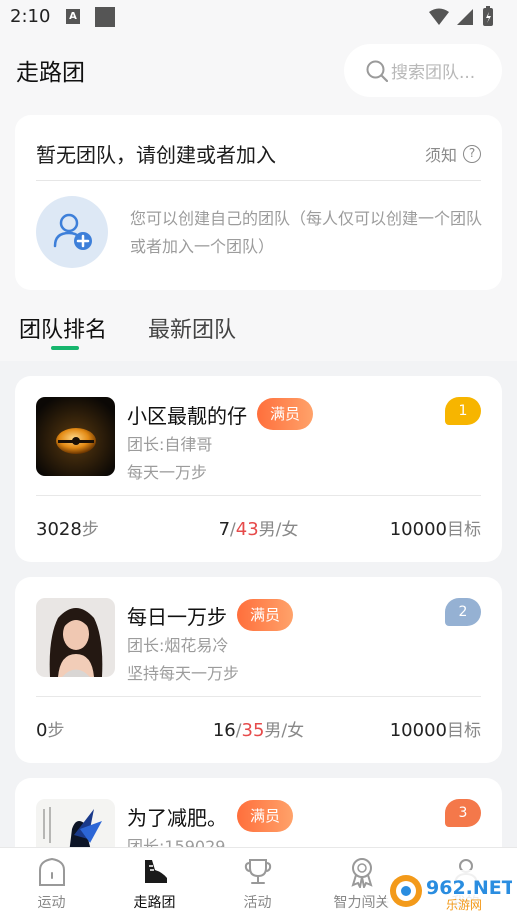 The image size is (517, 920). I want to click on keyboard-a-icon: A, so click(73, 16).